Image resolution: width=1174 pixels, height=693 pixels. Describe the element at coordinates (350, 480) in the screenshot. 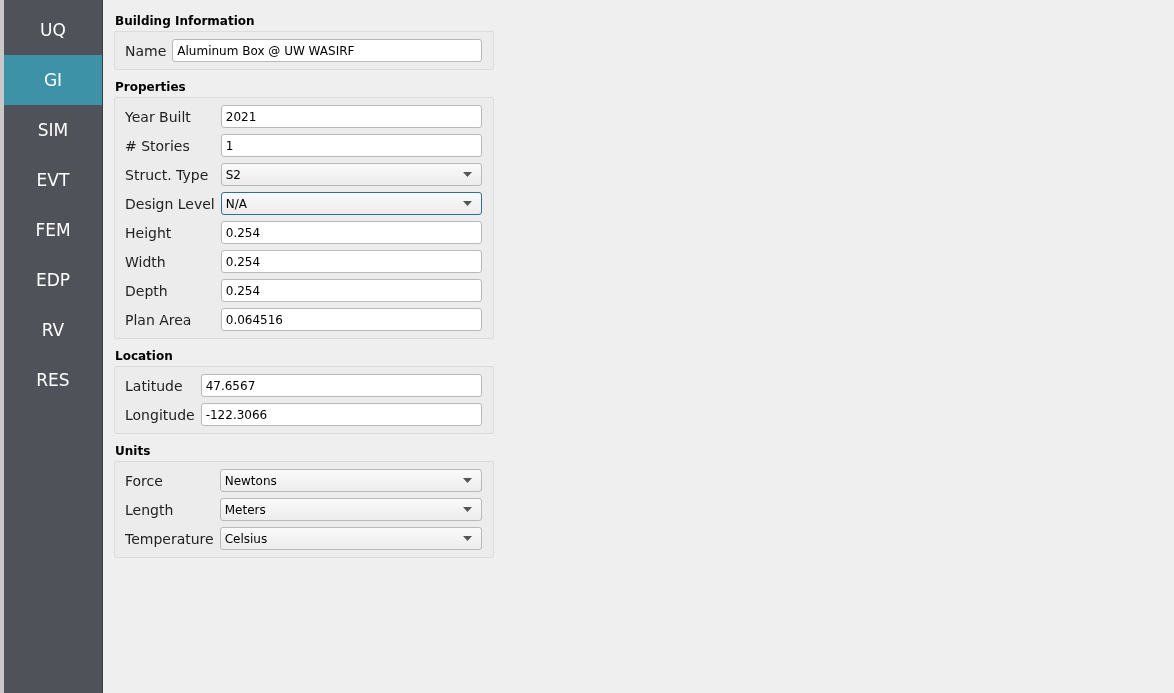

I see `dropdown: Newtons` at that location.